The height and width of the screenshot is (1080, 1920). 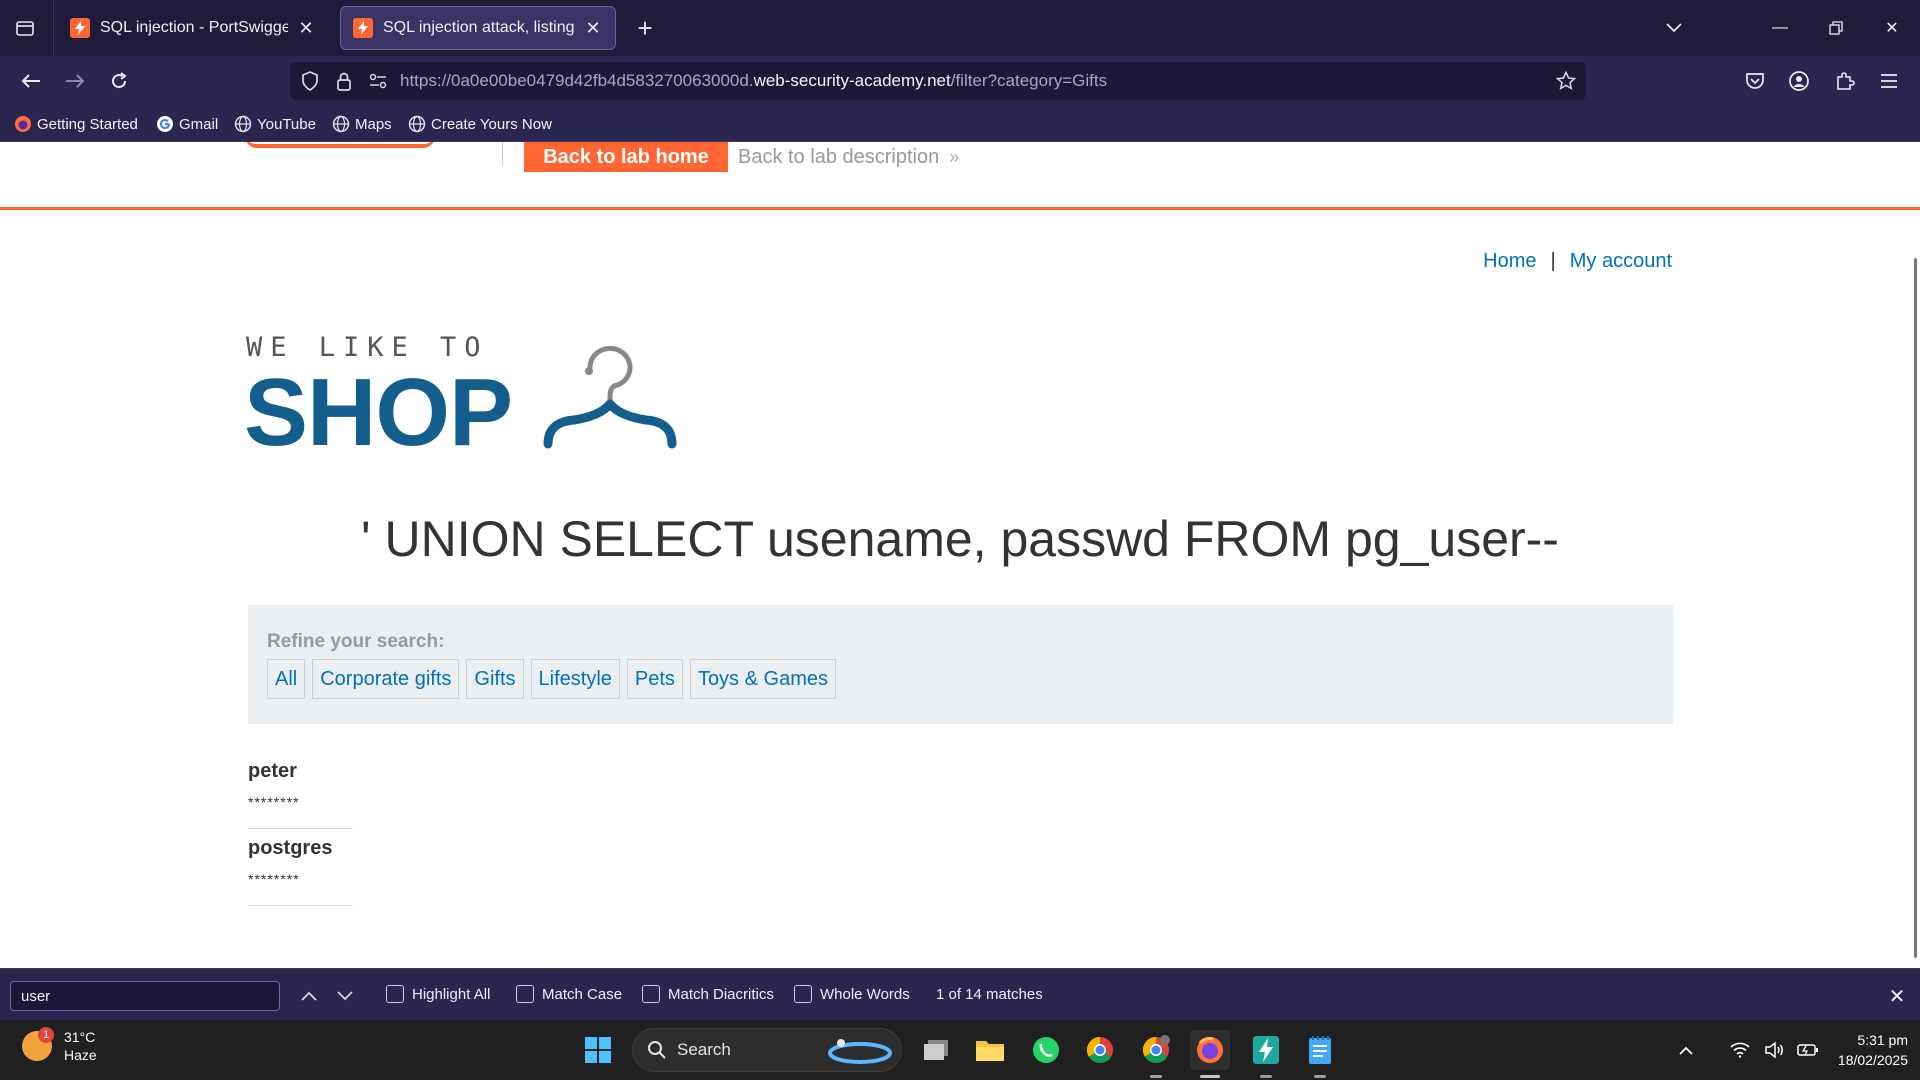 I want to click on start-button, so click(x=598, y=1050).